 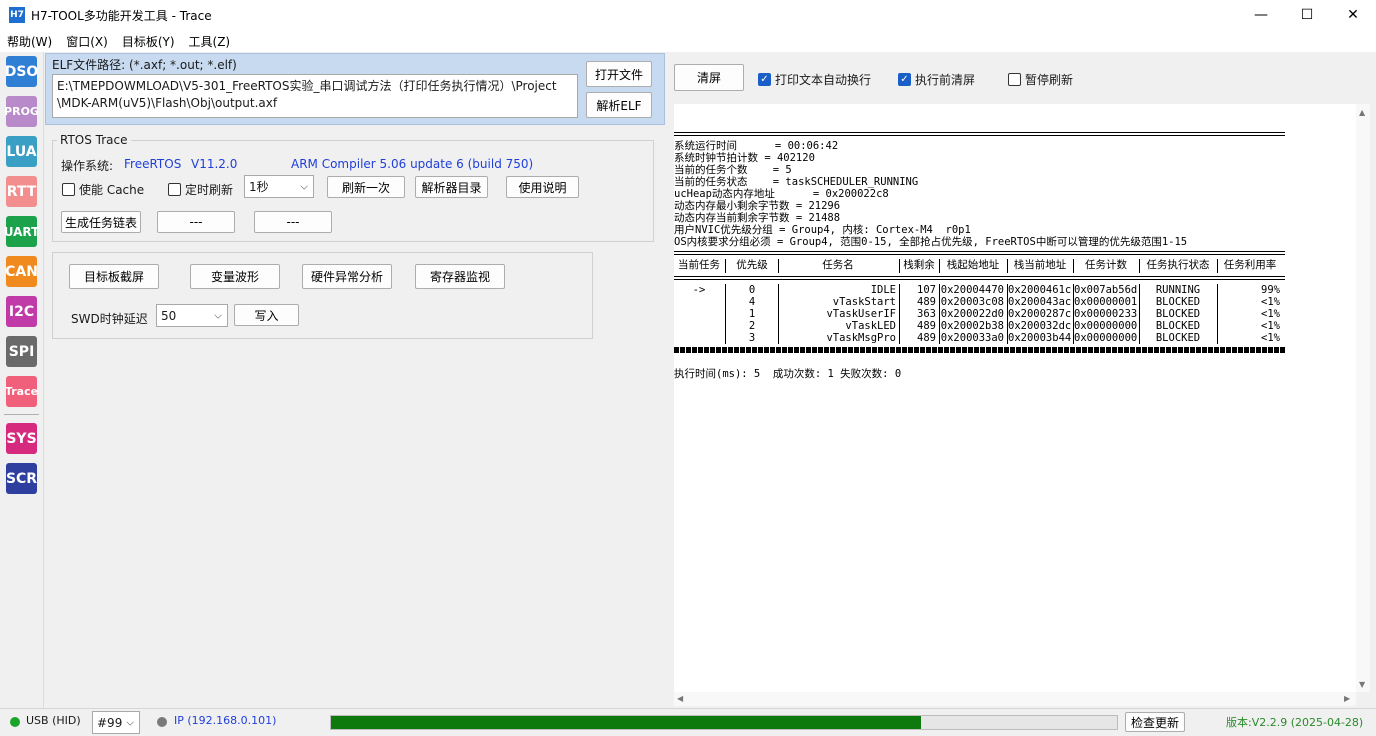 What do you see at coordinates (1040, 314) in the screenshot?
I see `table-cell: 0x2000287c` at bounding box center [1040, 314].